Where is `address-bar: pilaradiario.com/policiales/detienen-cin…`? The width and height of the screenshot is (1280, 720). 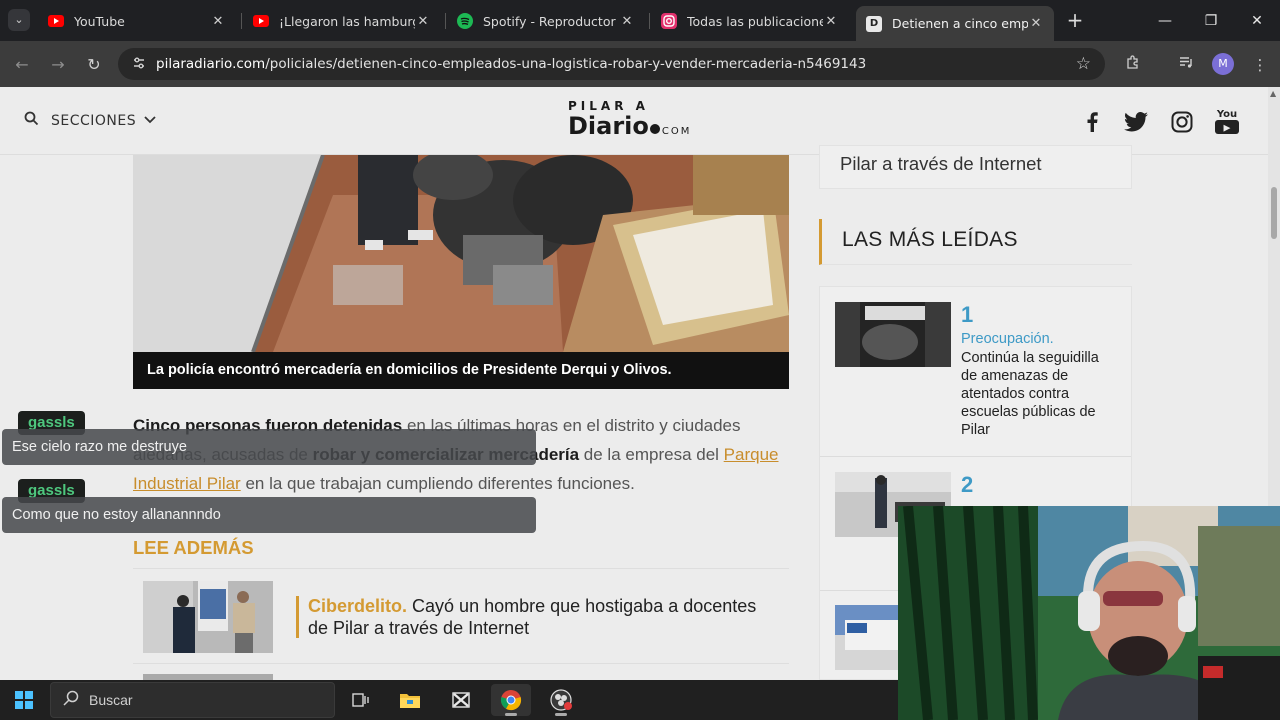
address-bar: pilaradiario.com/policiales/detienen-cin… is located at coordinates (611, 64).